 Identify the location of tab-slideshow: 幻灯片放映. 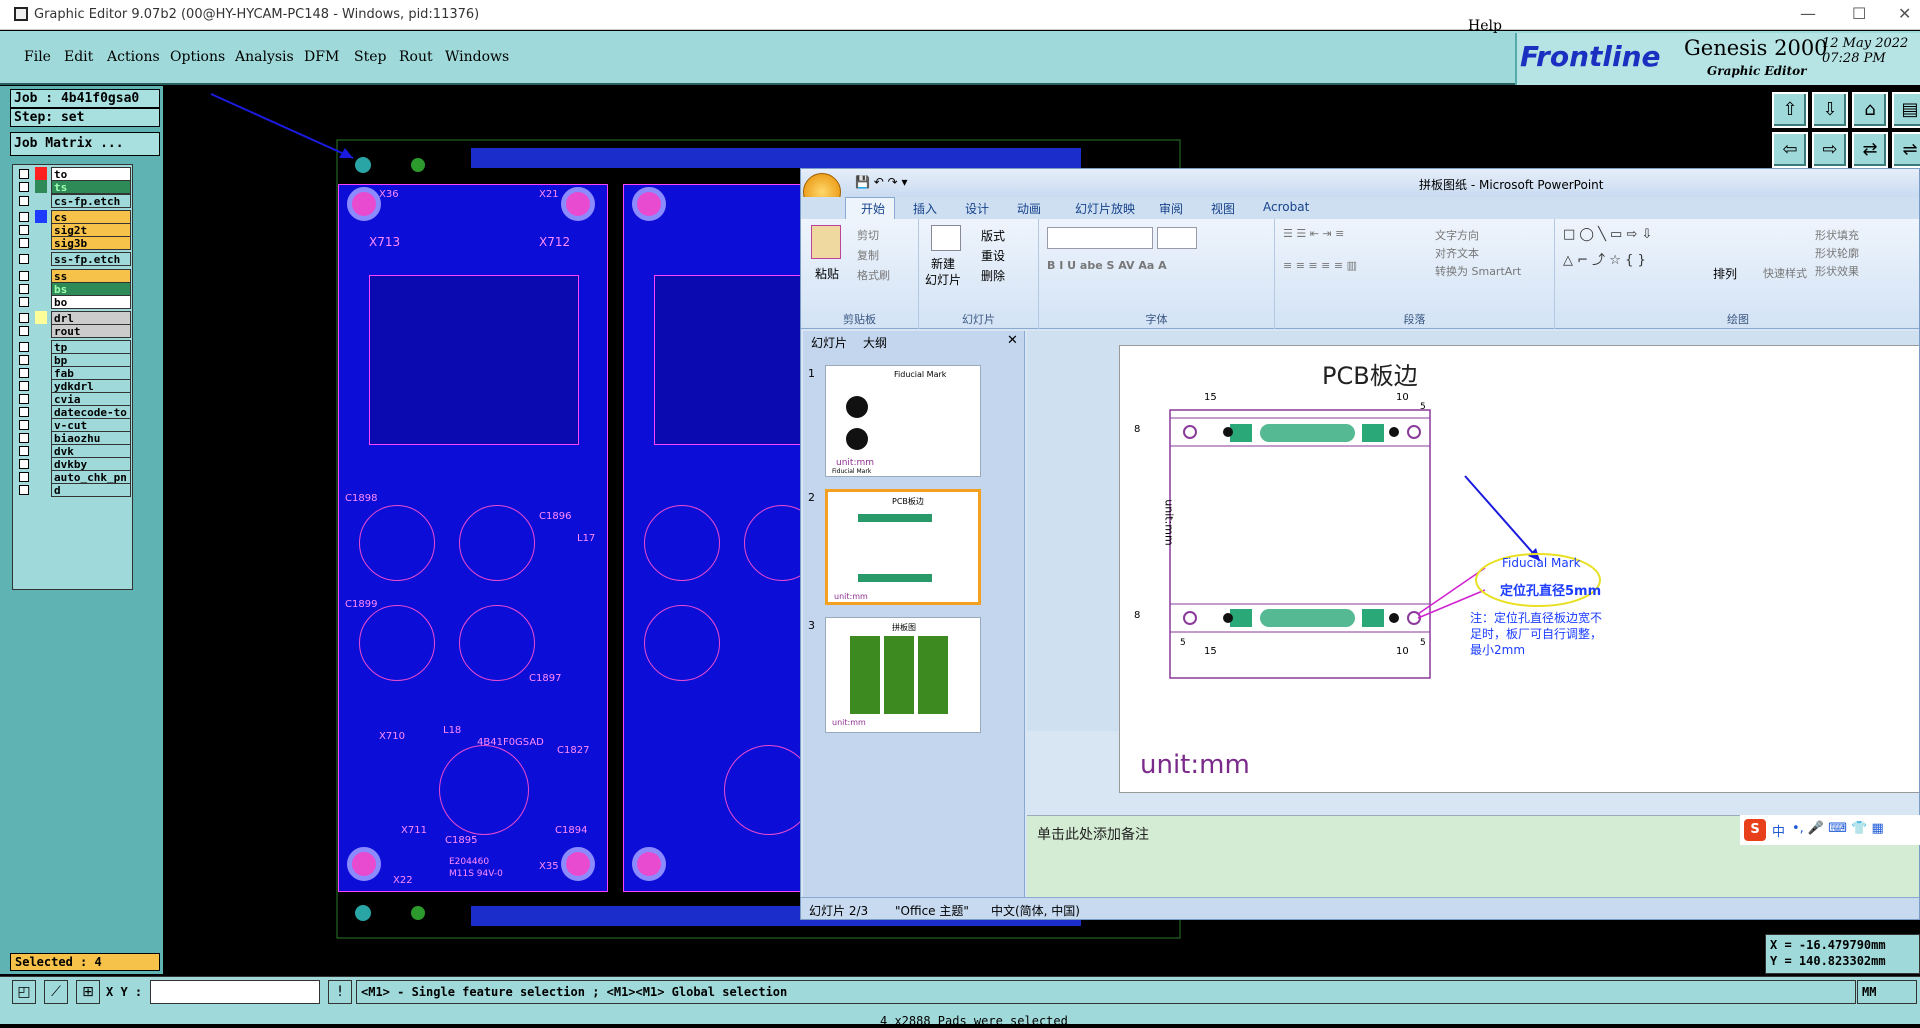
(1105, 208).